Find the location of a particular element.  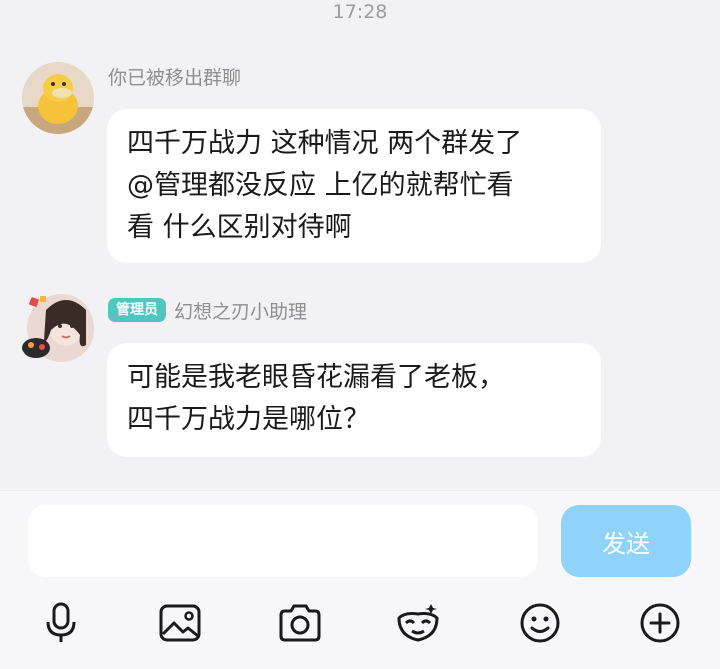

image-icon is located at coordinates (180, 623).